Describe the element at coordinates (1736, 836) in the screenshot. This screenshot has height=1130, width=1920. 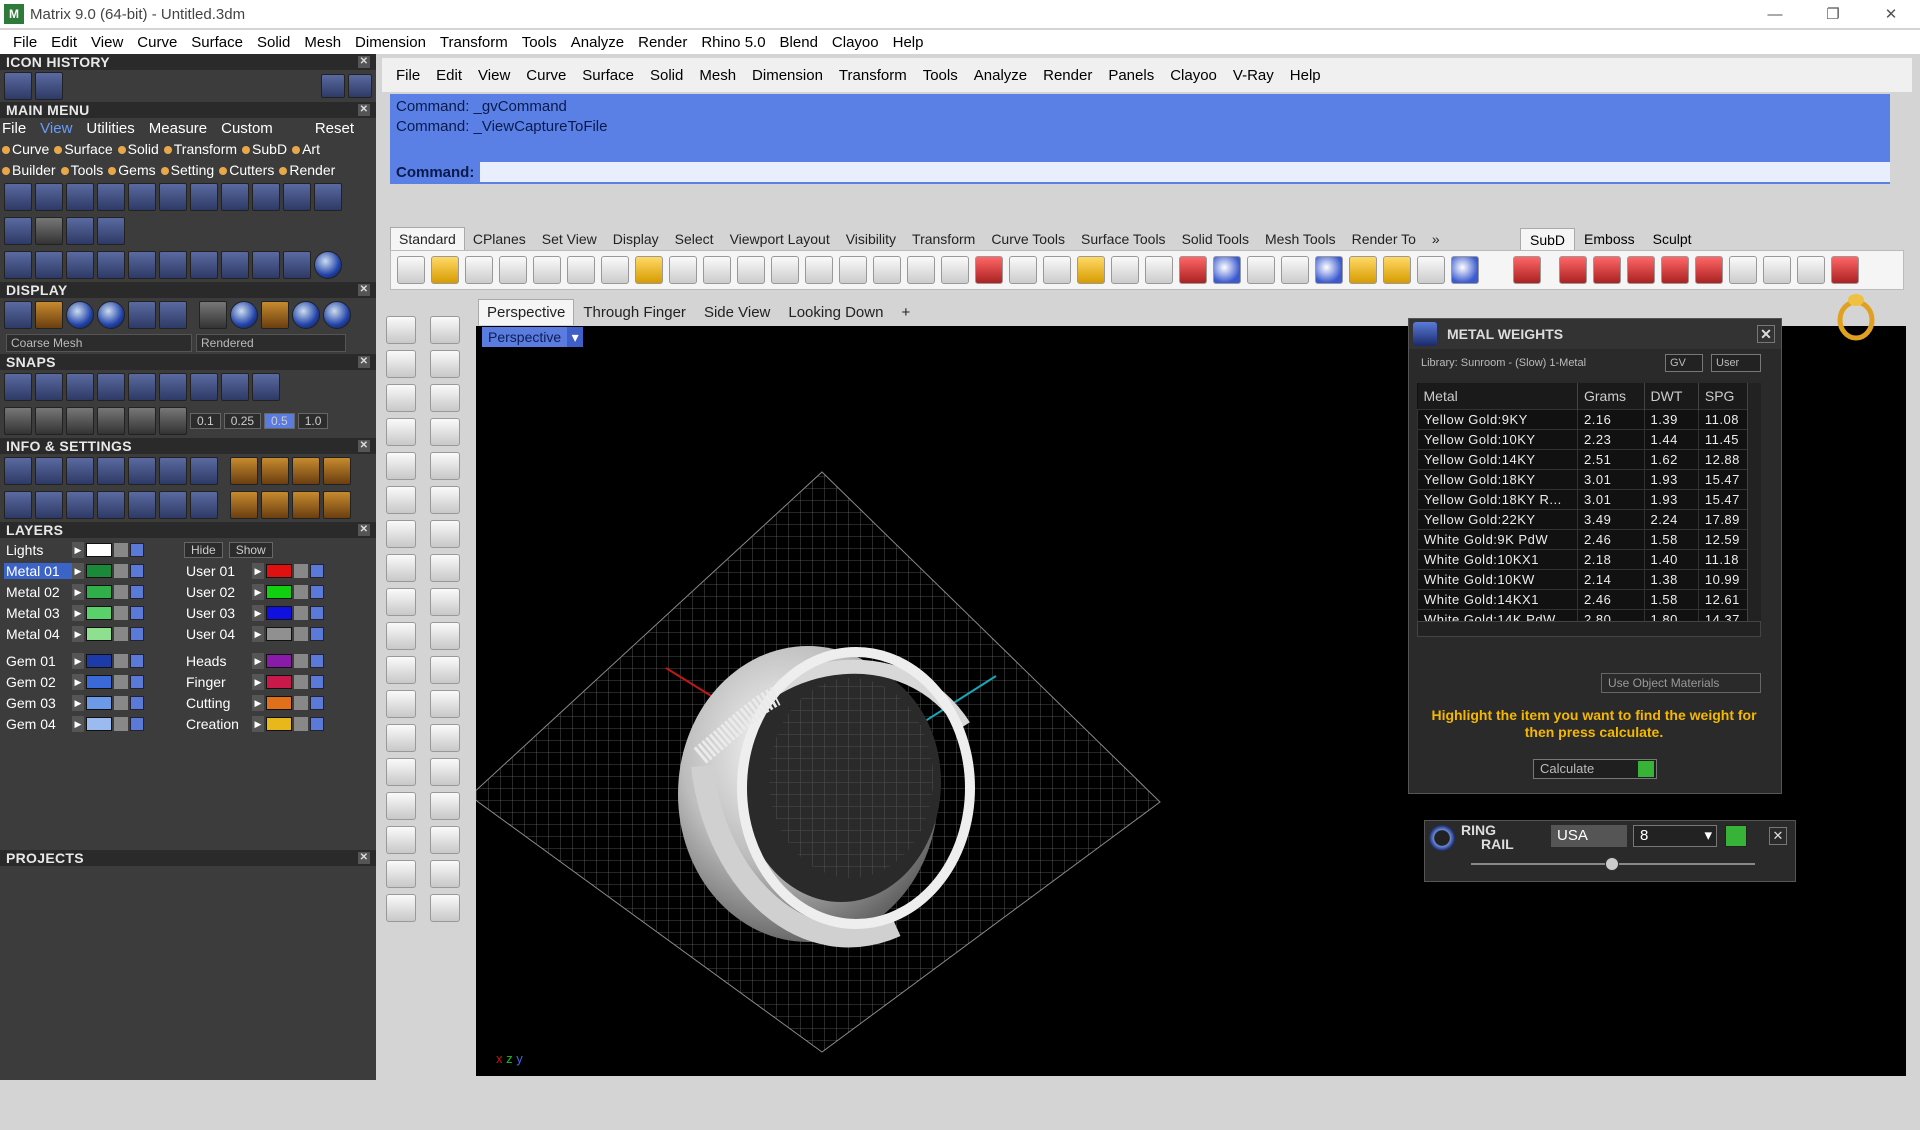
I see `apply-button` at that location.